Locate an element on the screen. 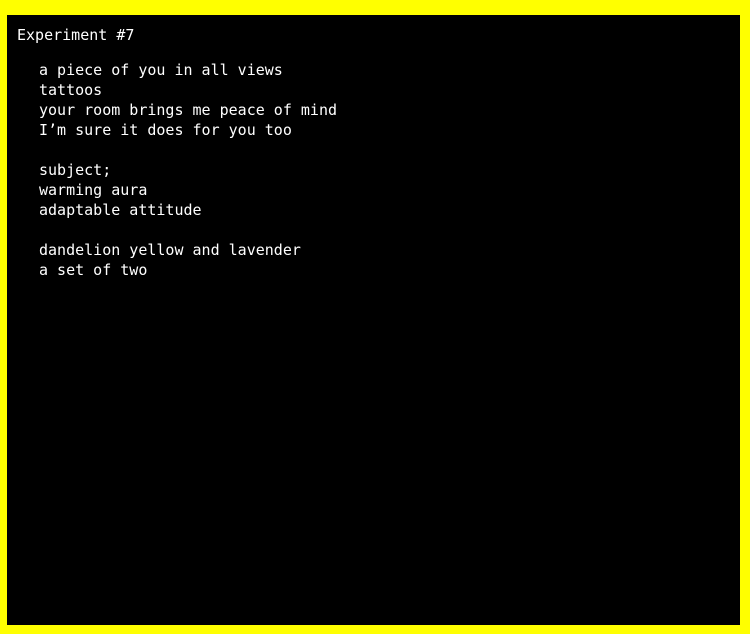 The height and width of the screenshot is (634, 750). poem-line: I’m sure it does for you too is located at coordinates (165, 130).